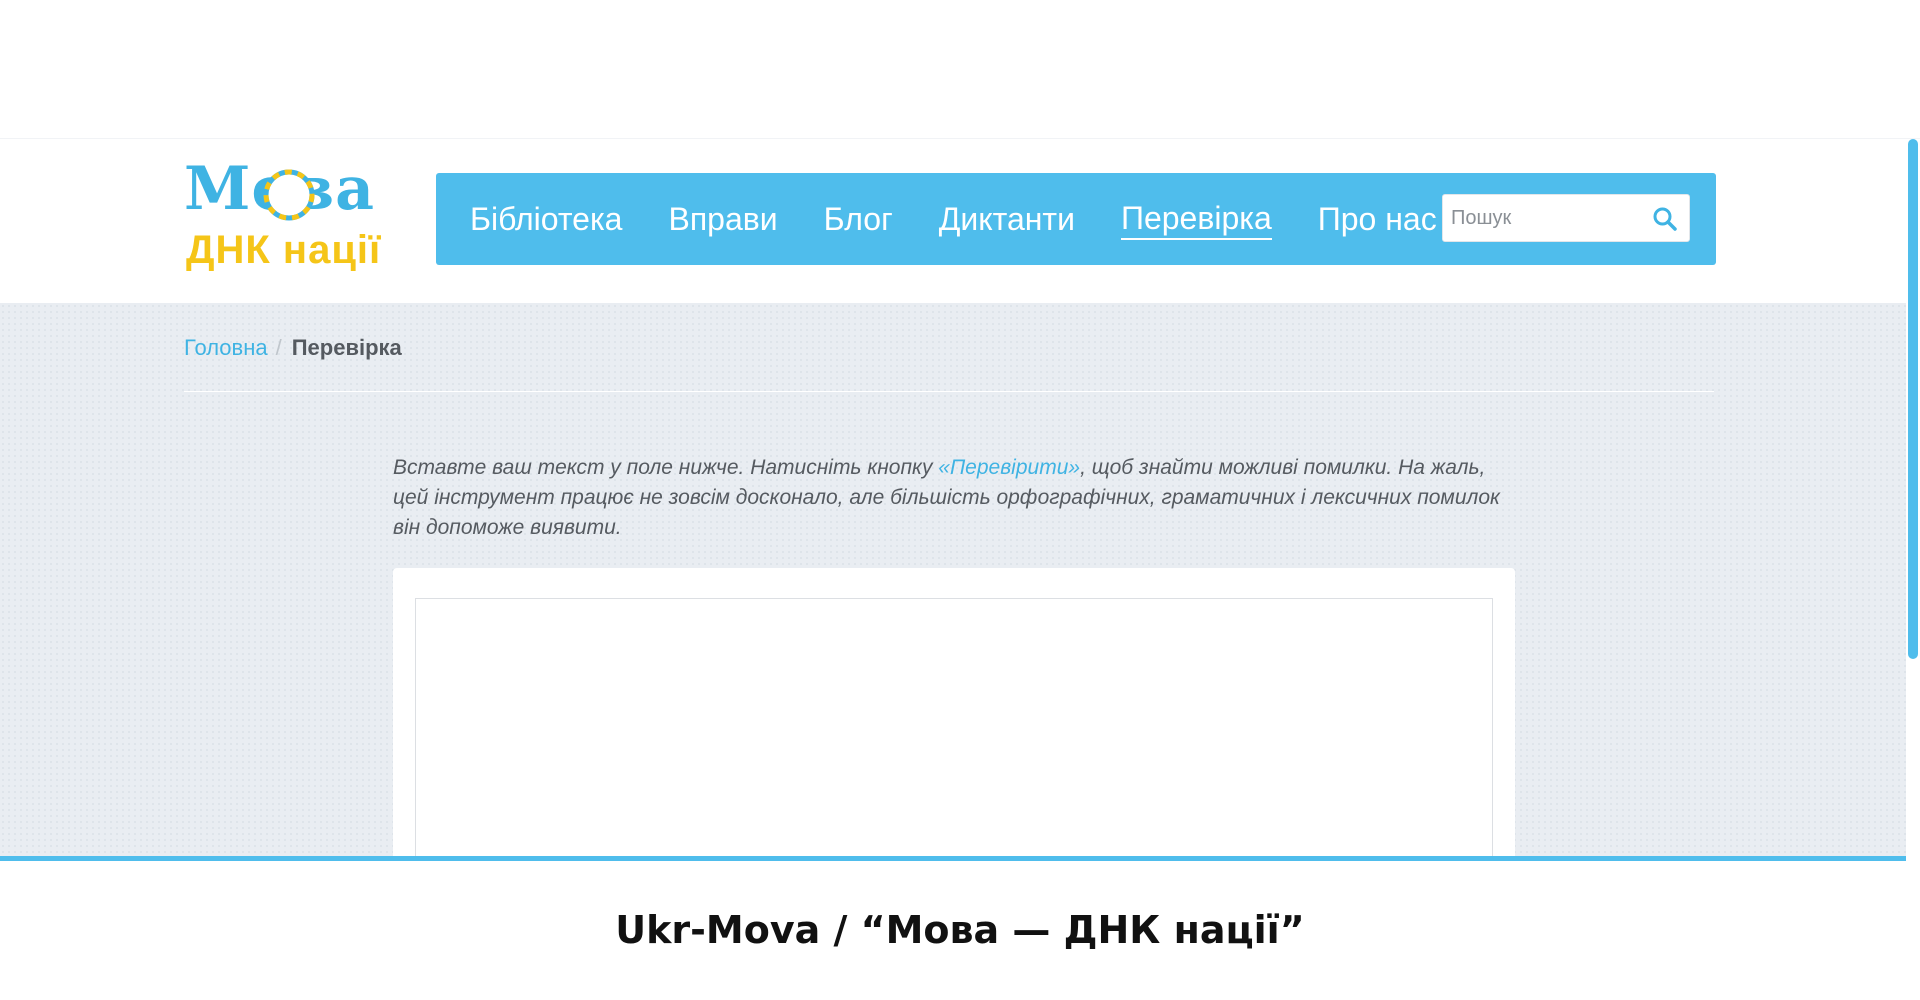  I want to click on scrollbar-thumb, so click(1913, 399).